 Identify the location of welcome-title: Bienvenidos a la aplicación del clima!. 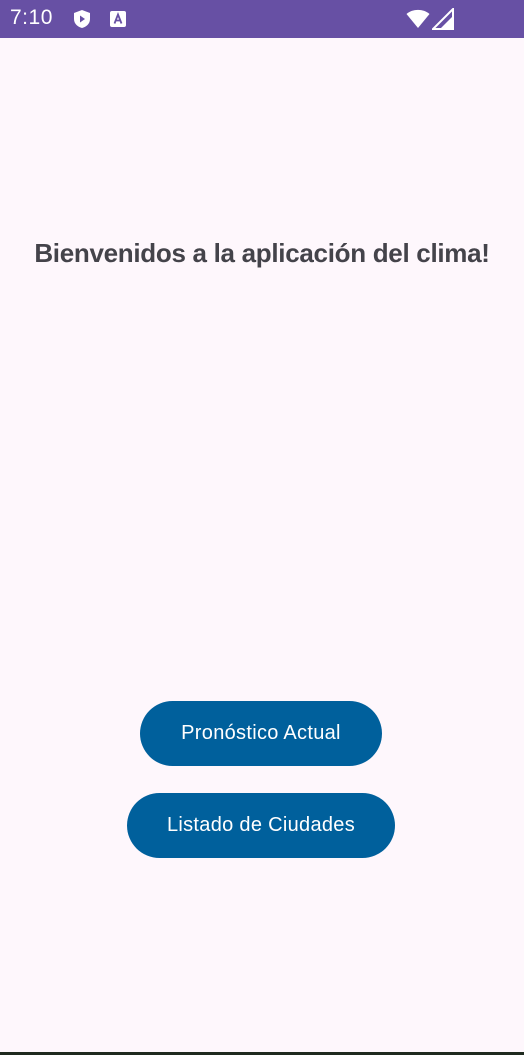
(262, 253).